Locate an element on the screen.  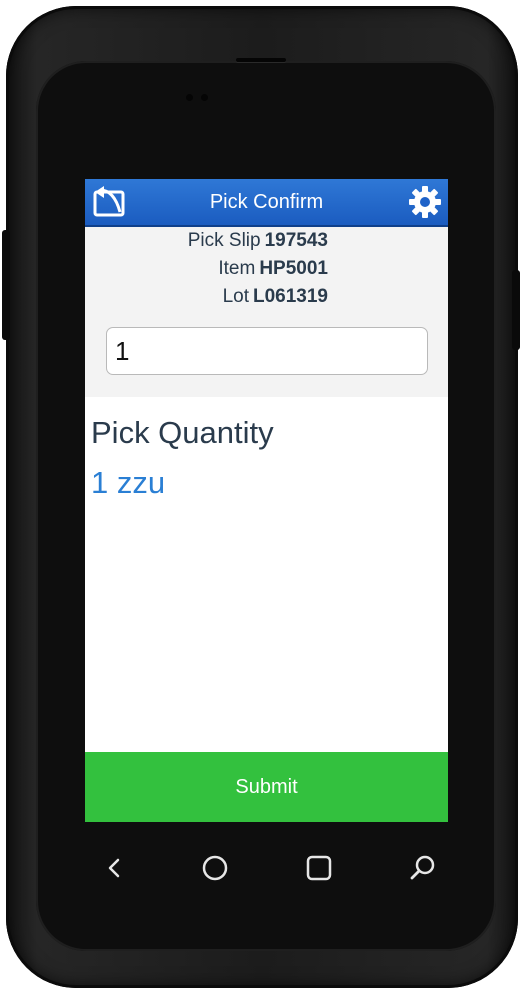
chevron-left-icon is located at coordinates (114, 868).